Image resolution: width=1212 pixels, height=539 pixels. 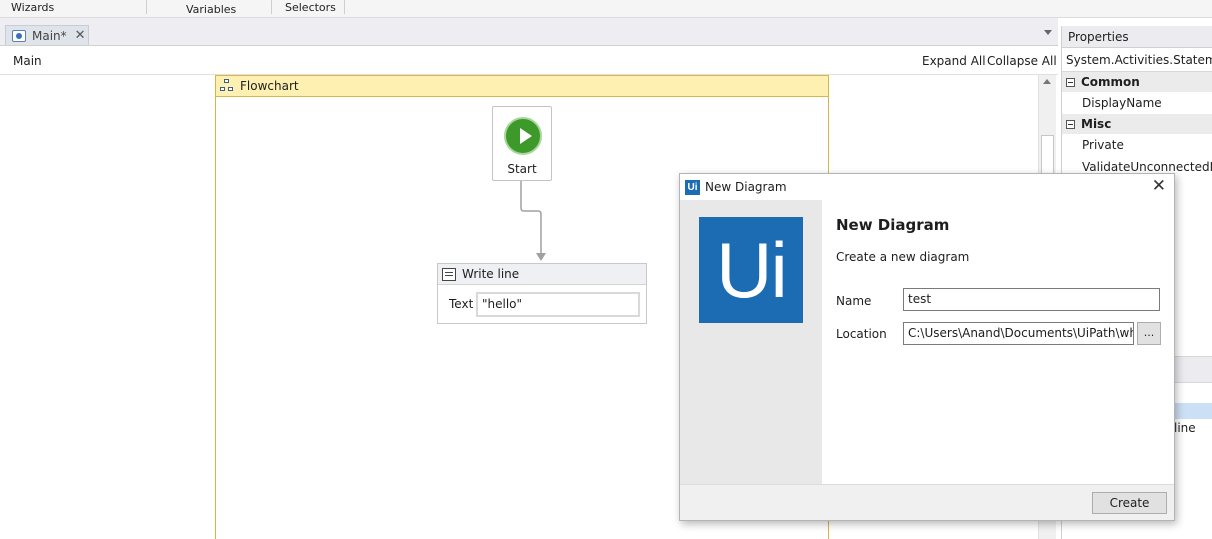 I want to click on properties-type-name: System.Activities.Statements.Flowchart, so click(x=1137, y=60).